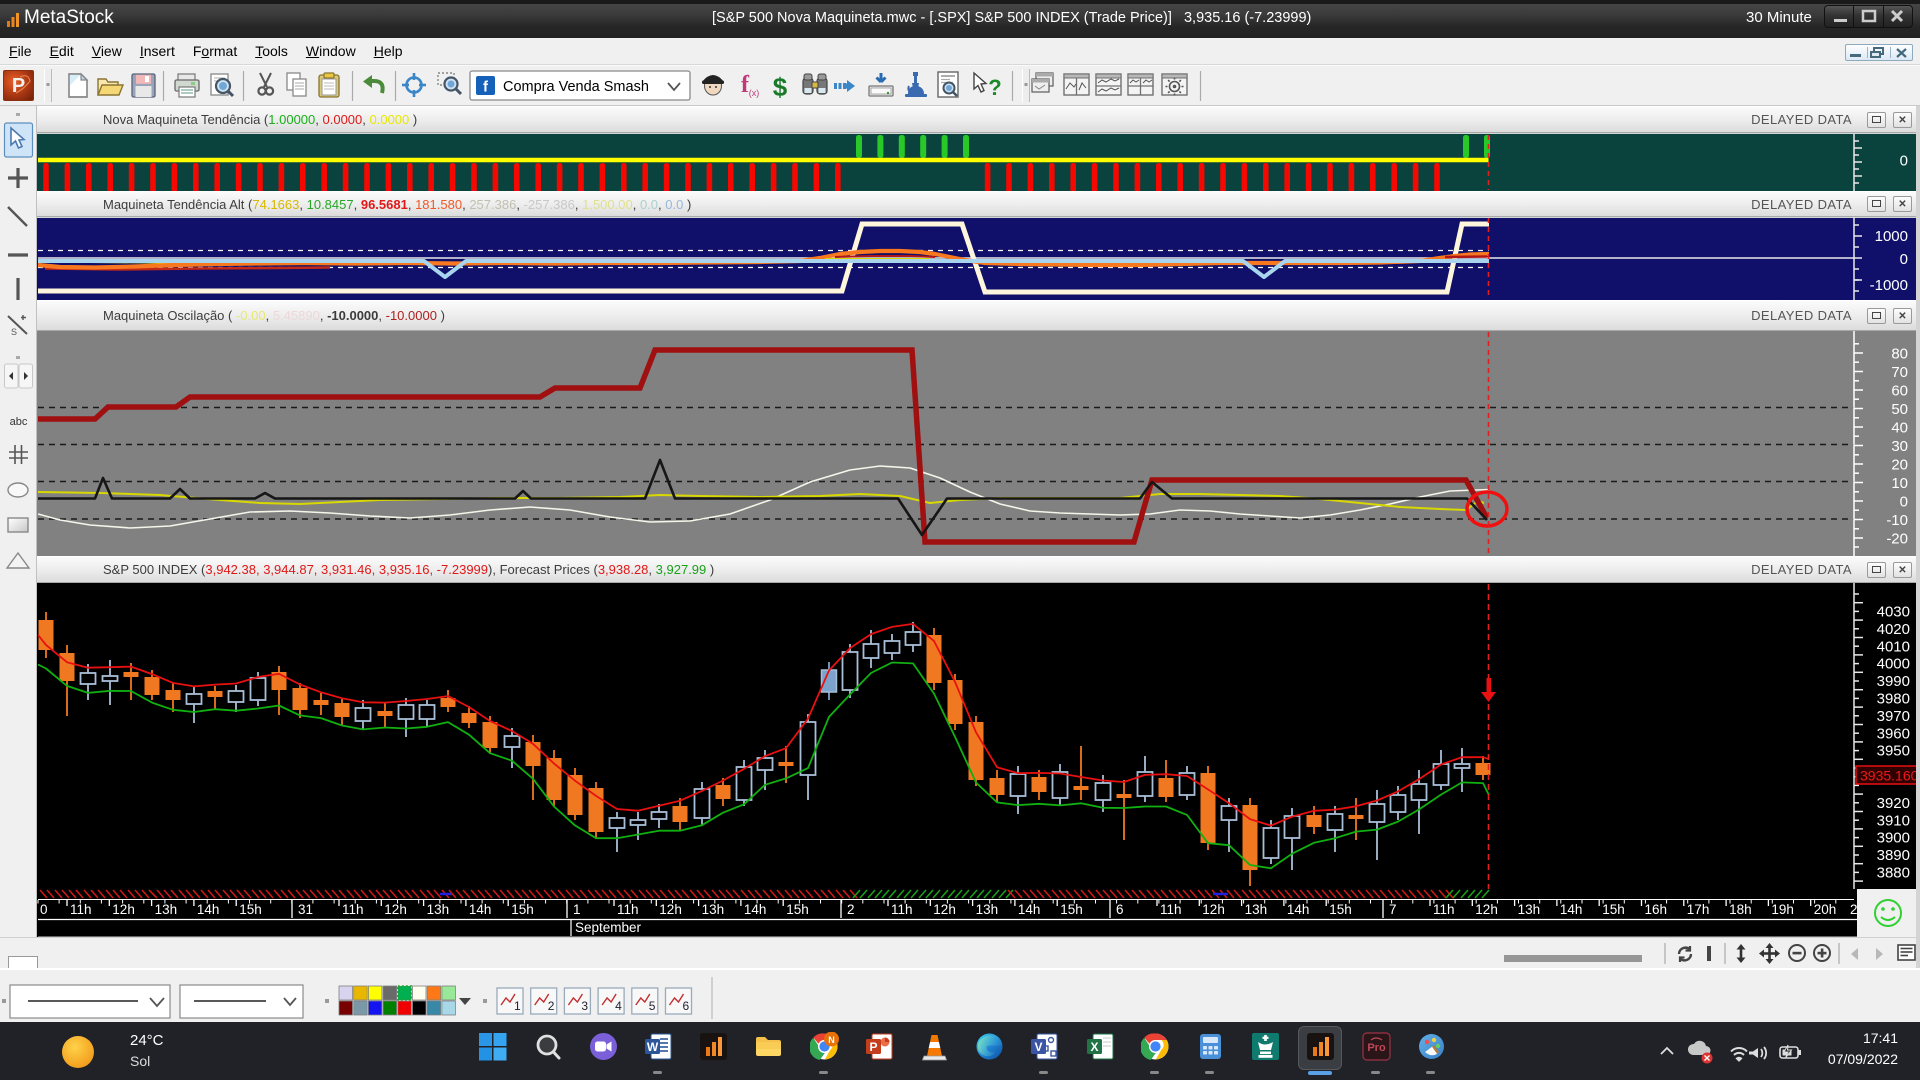 The height and width of the screenshot is (1080, 1920). I want to click on svg-text: 17h, so click(1698, 909).